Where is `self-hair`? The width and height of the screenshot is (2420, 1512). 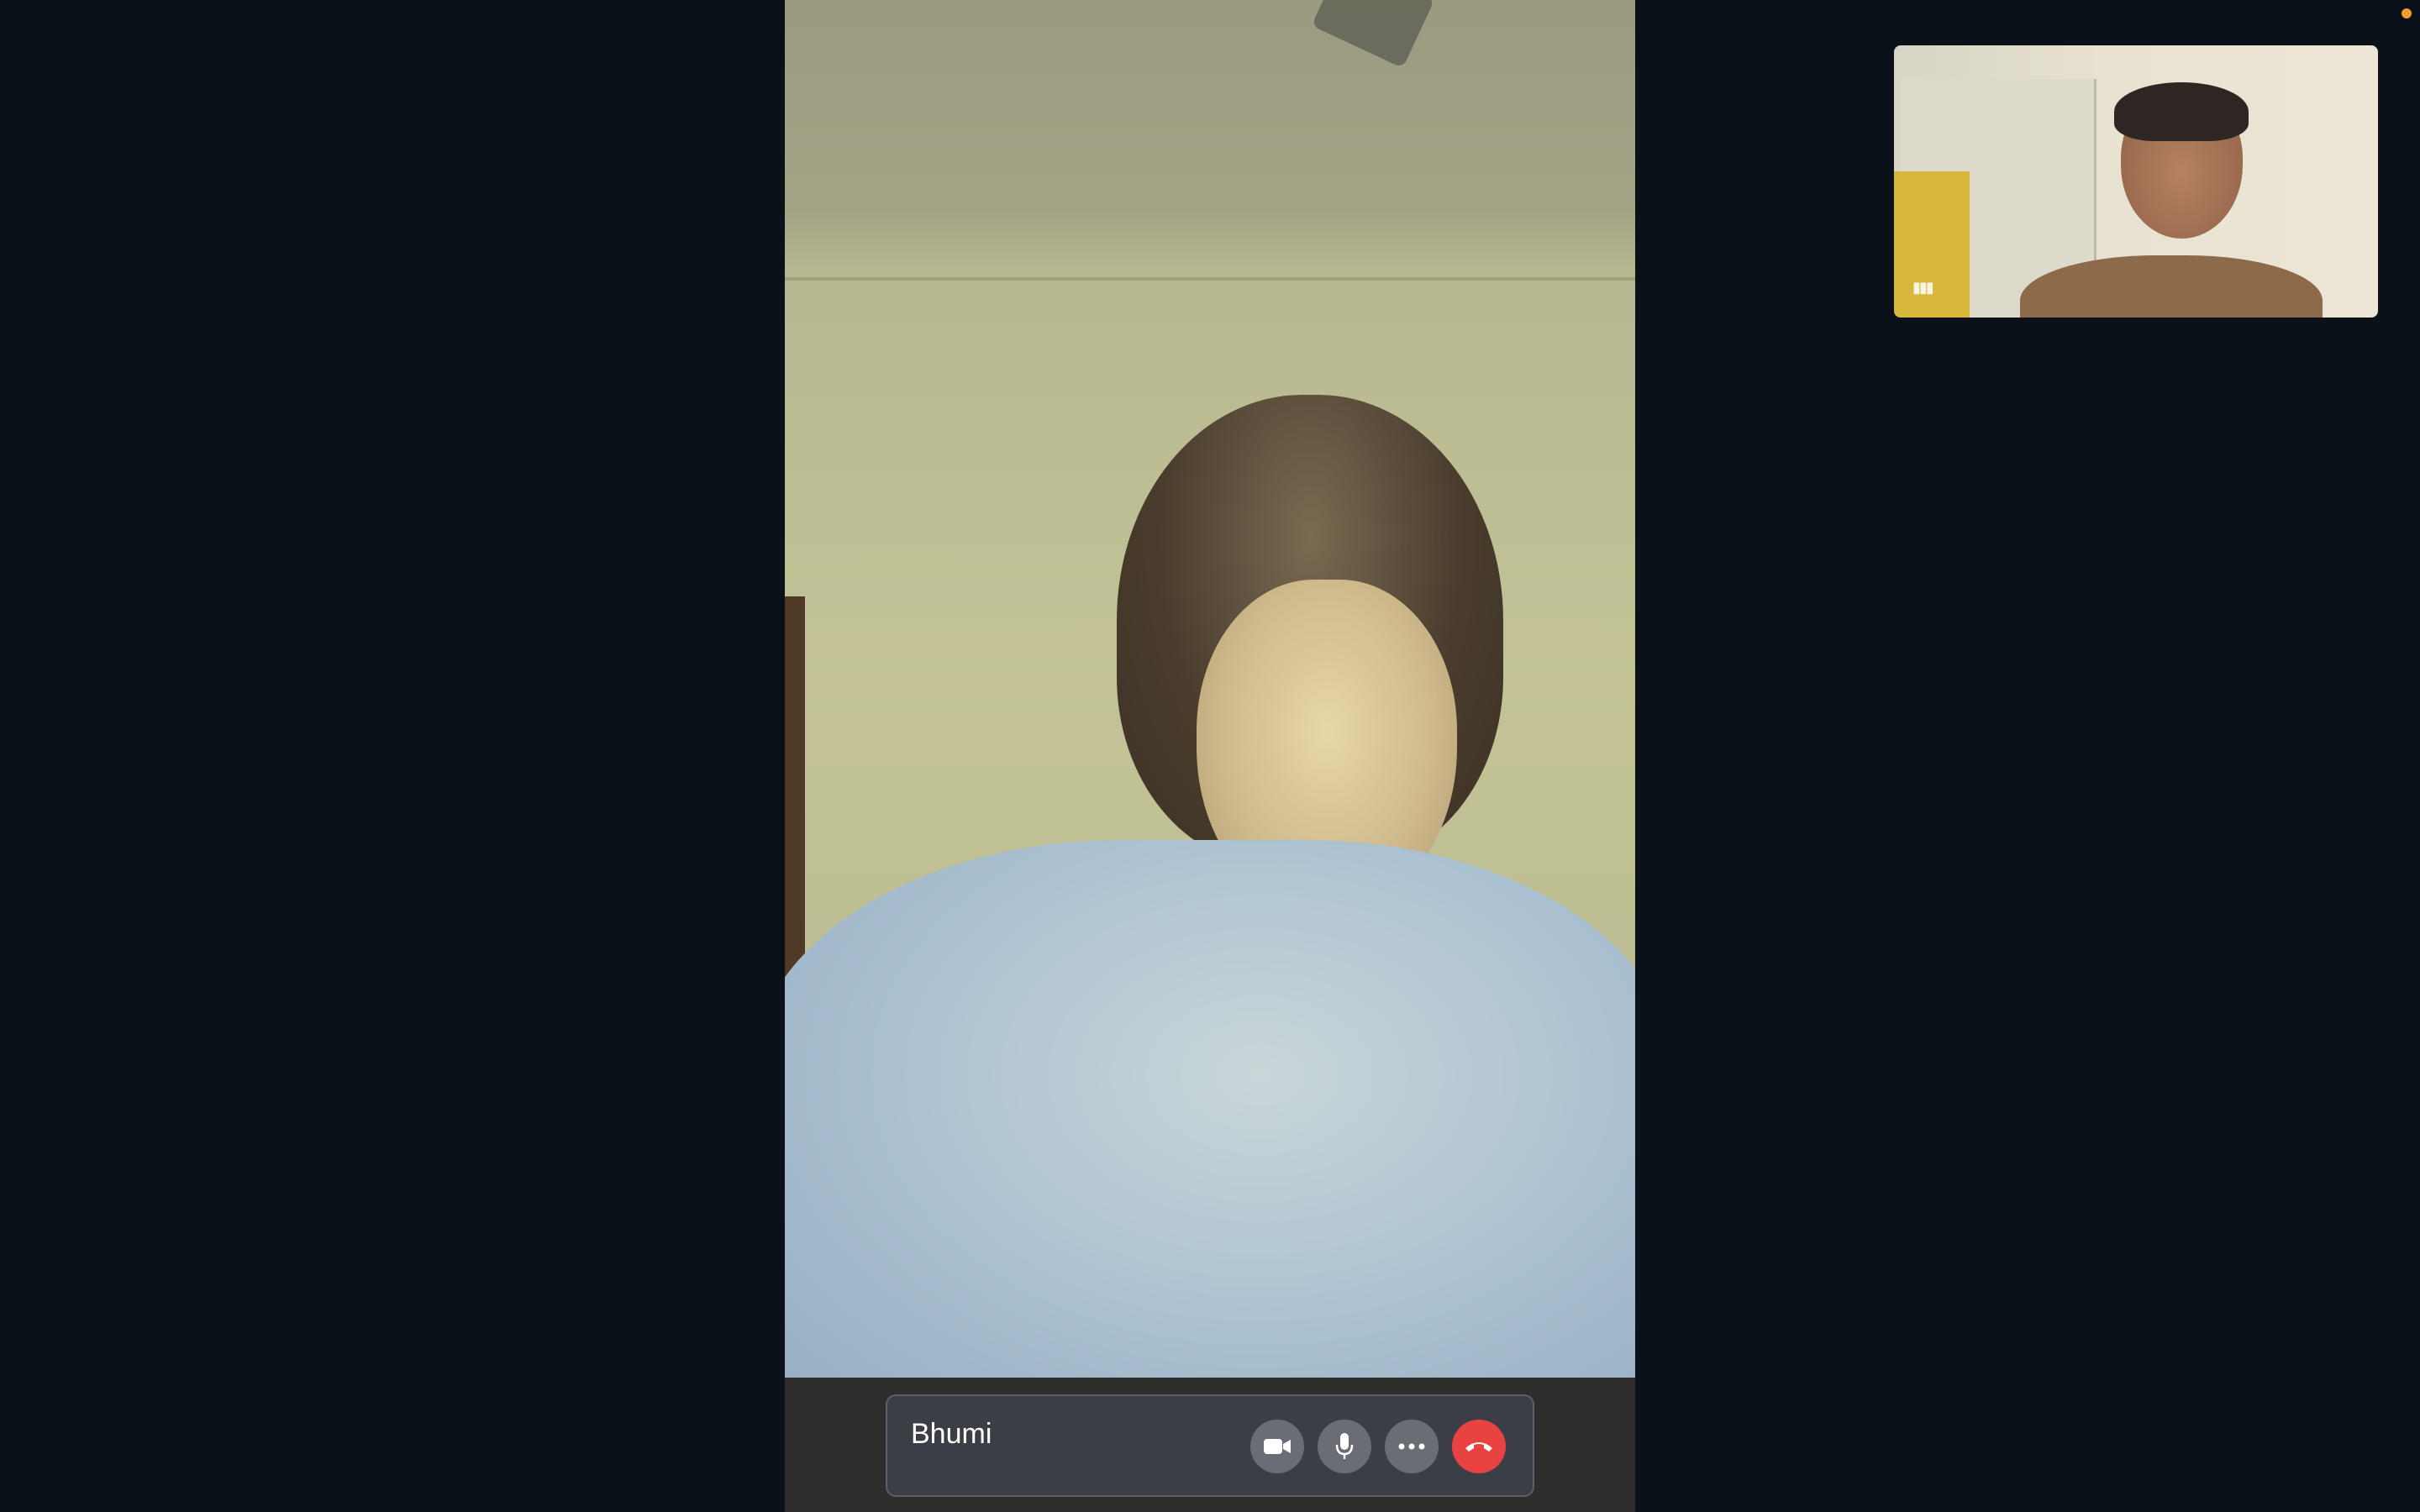 self-hair is located at coordinates (2181, 111).